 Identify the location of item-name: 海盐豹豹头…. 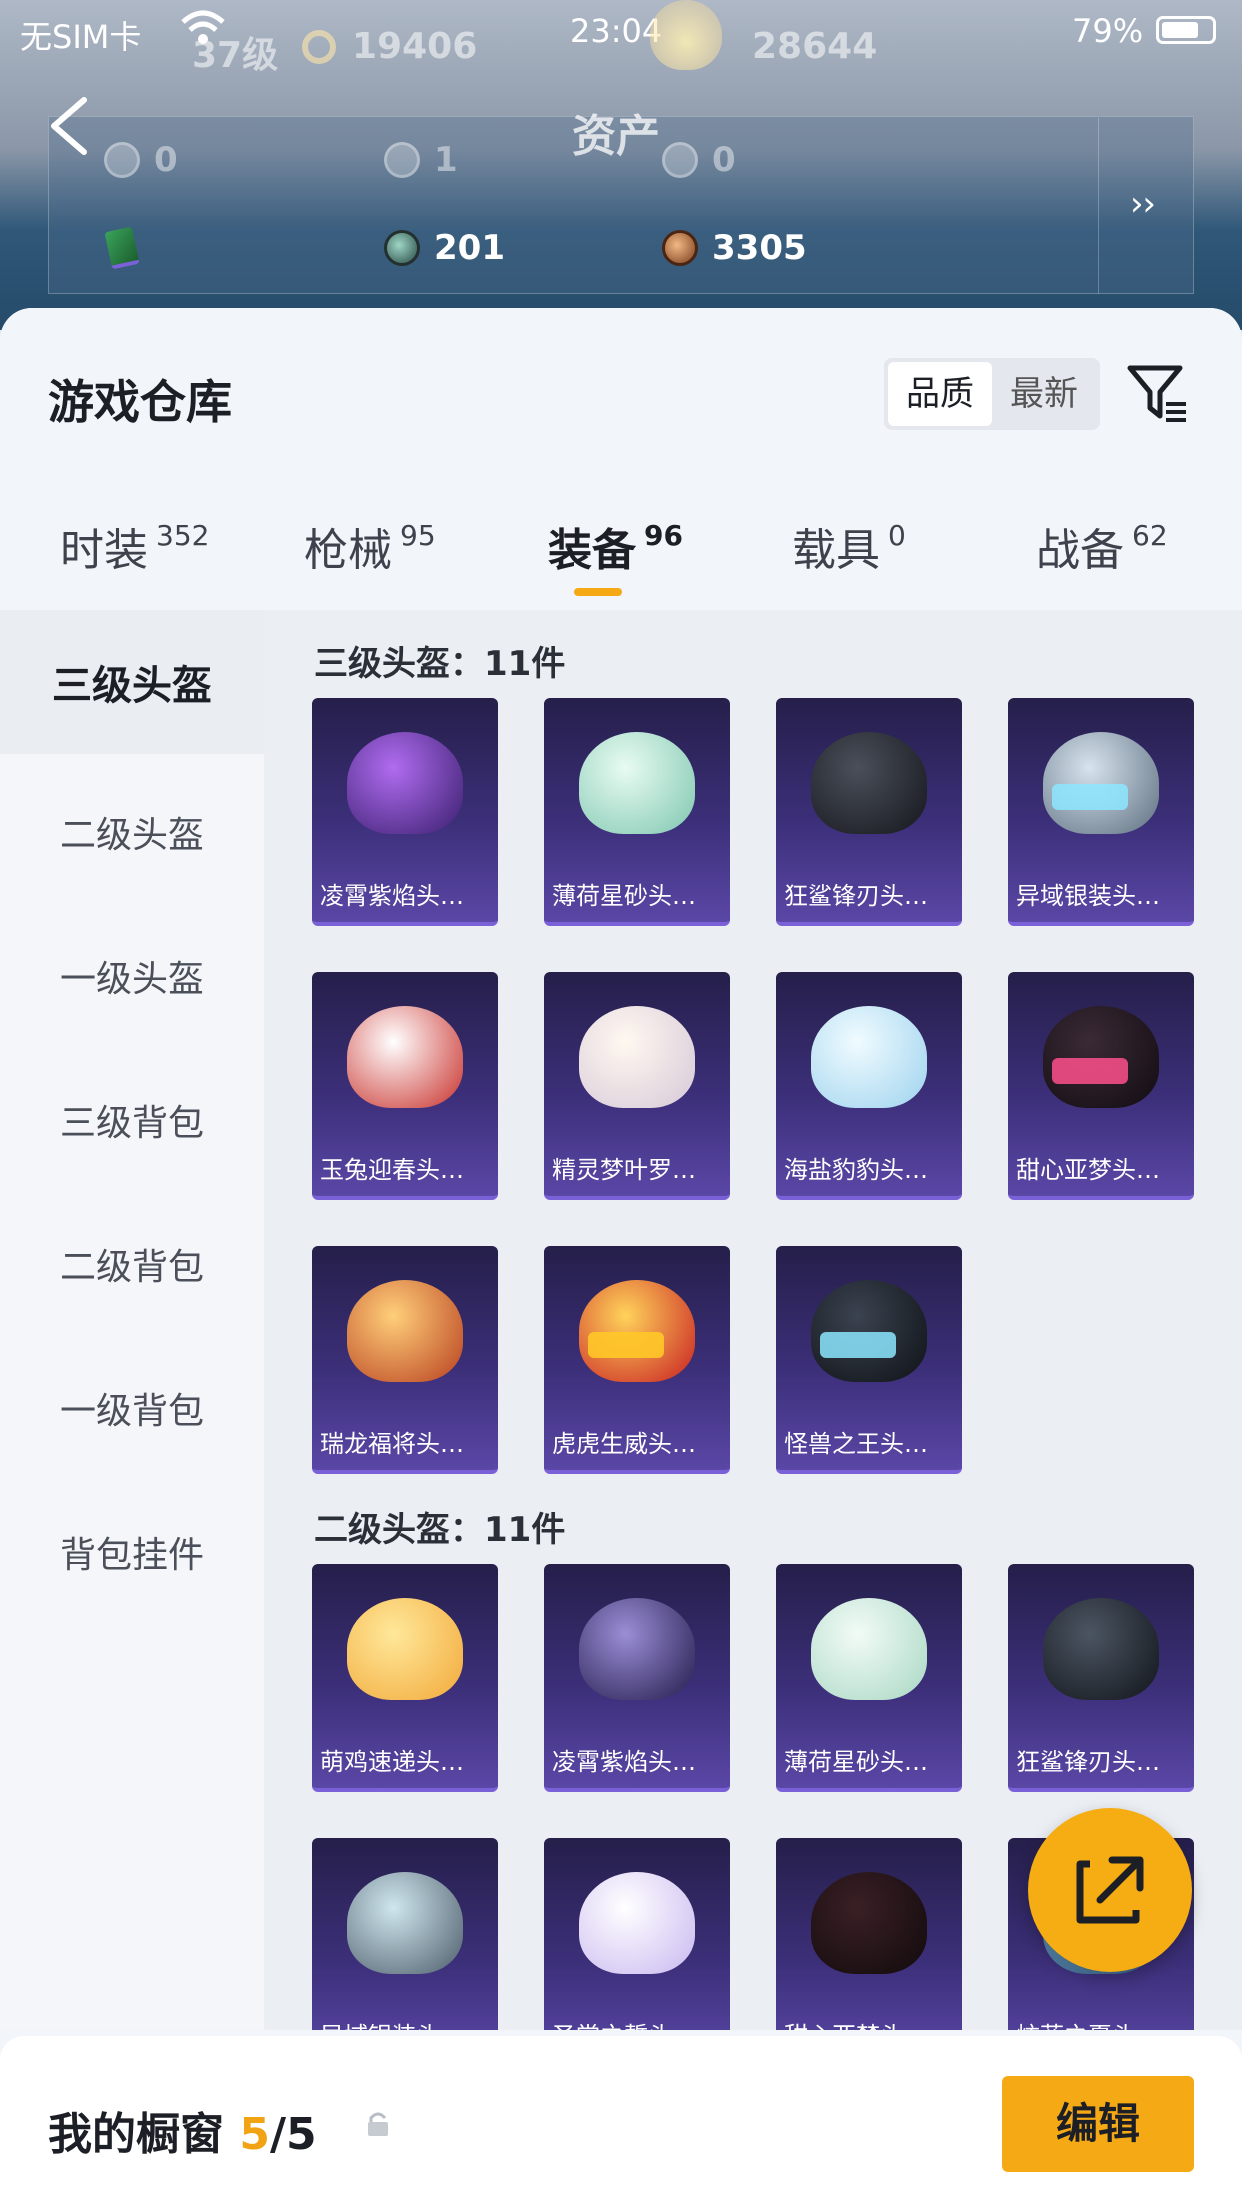
(856, 1170).